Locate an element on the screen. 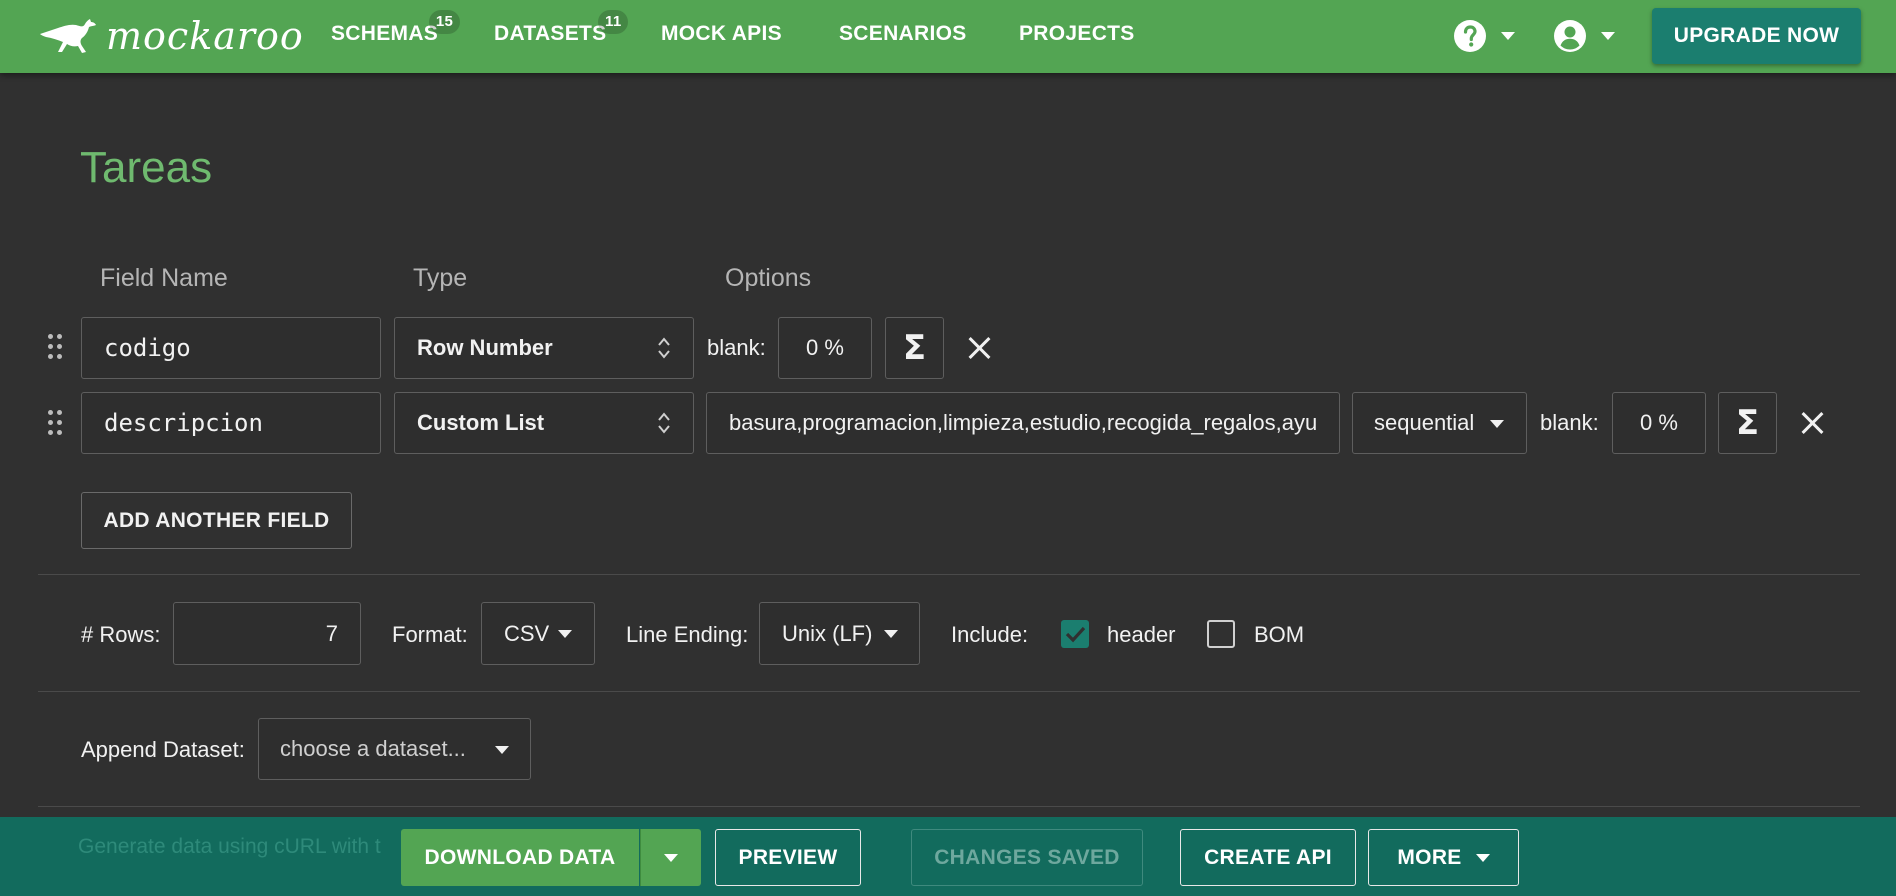 The height and width of the screenshot is (896, 1896). account-circle-icon is located at coordinates (1570, 36).